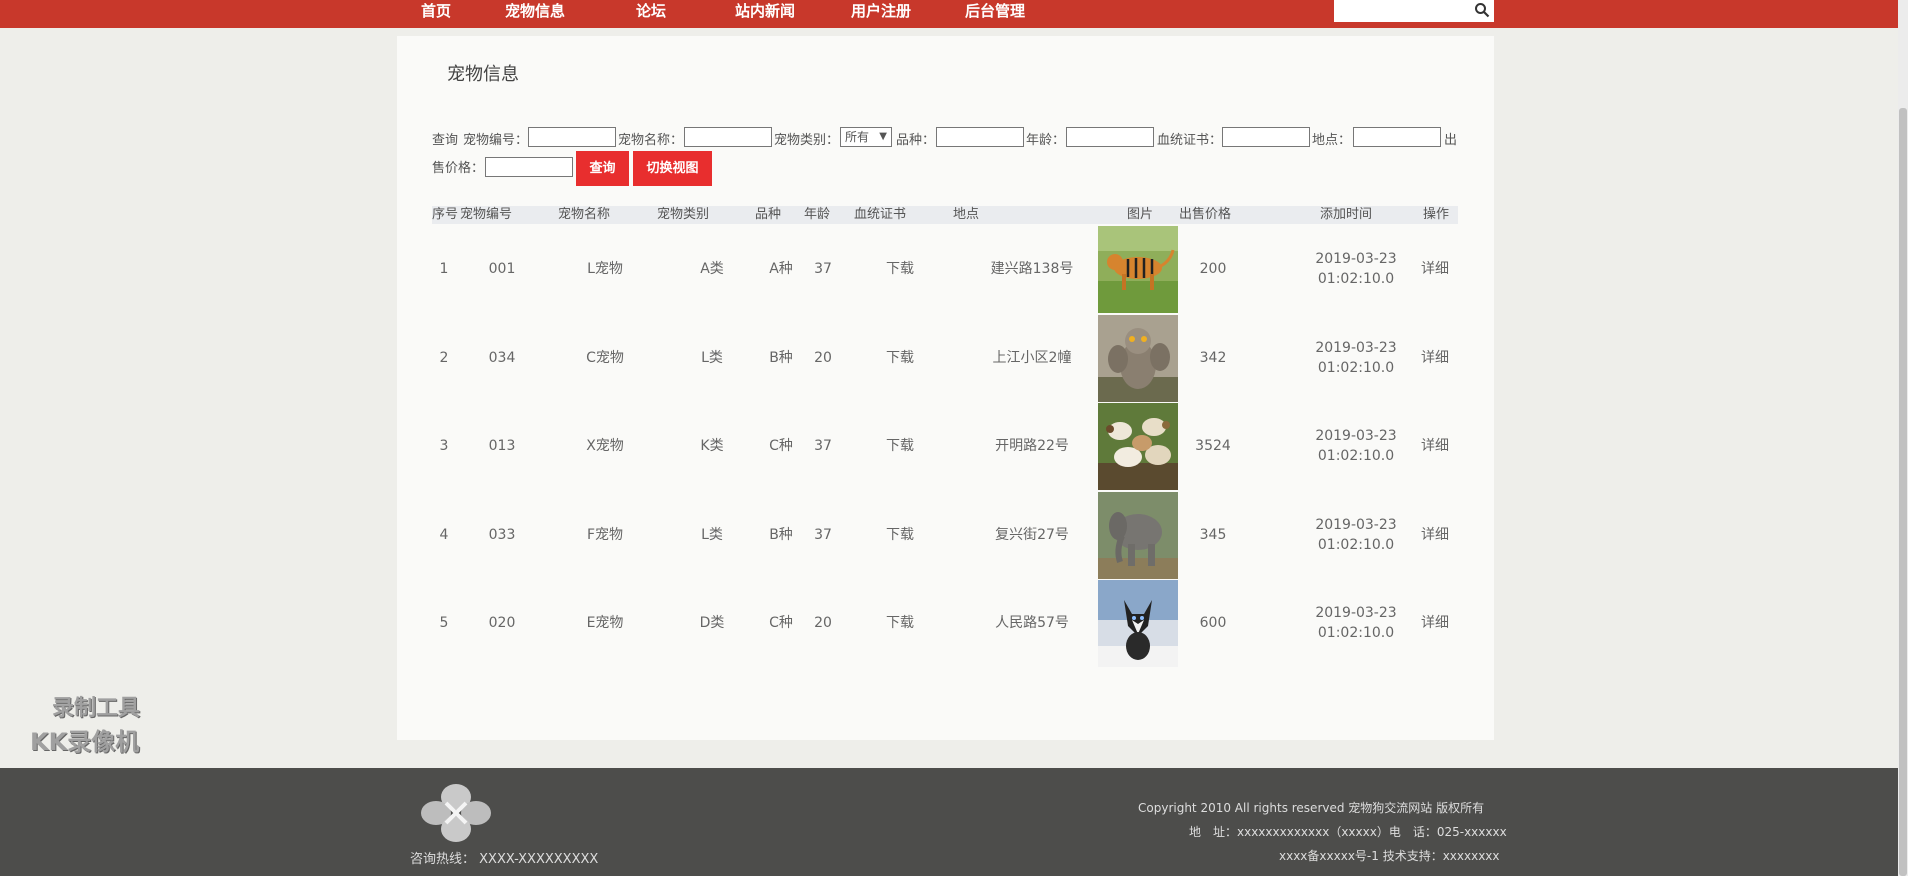 The width and height of the screenshot is (1908, 876). Describe the element at coordinates (1414, 11) in the screenshot. I see `search-input` at that location.